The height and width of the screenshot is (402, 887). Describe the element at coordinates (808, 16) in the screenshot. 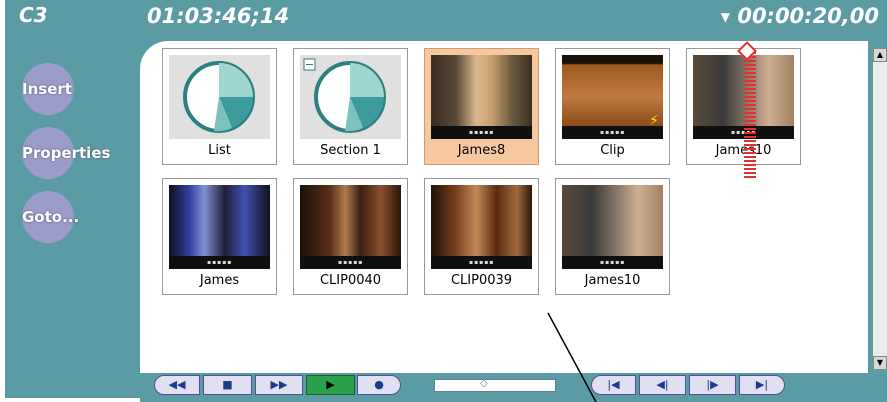

I see `duration-value: 00:00:20,00` at that location.